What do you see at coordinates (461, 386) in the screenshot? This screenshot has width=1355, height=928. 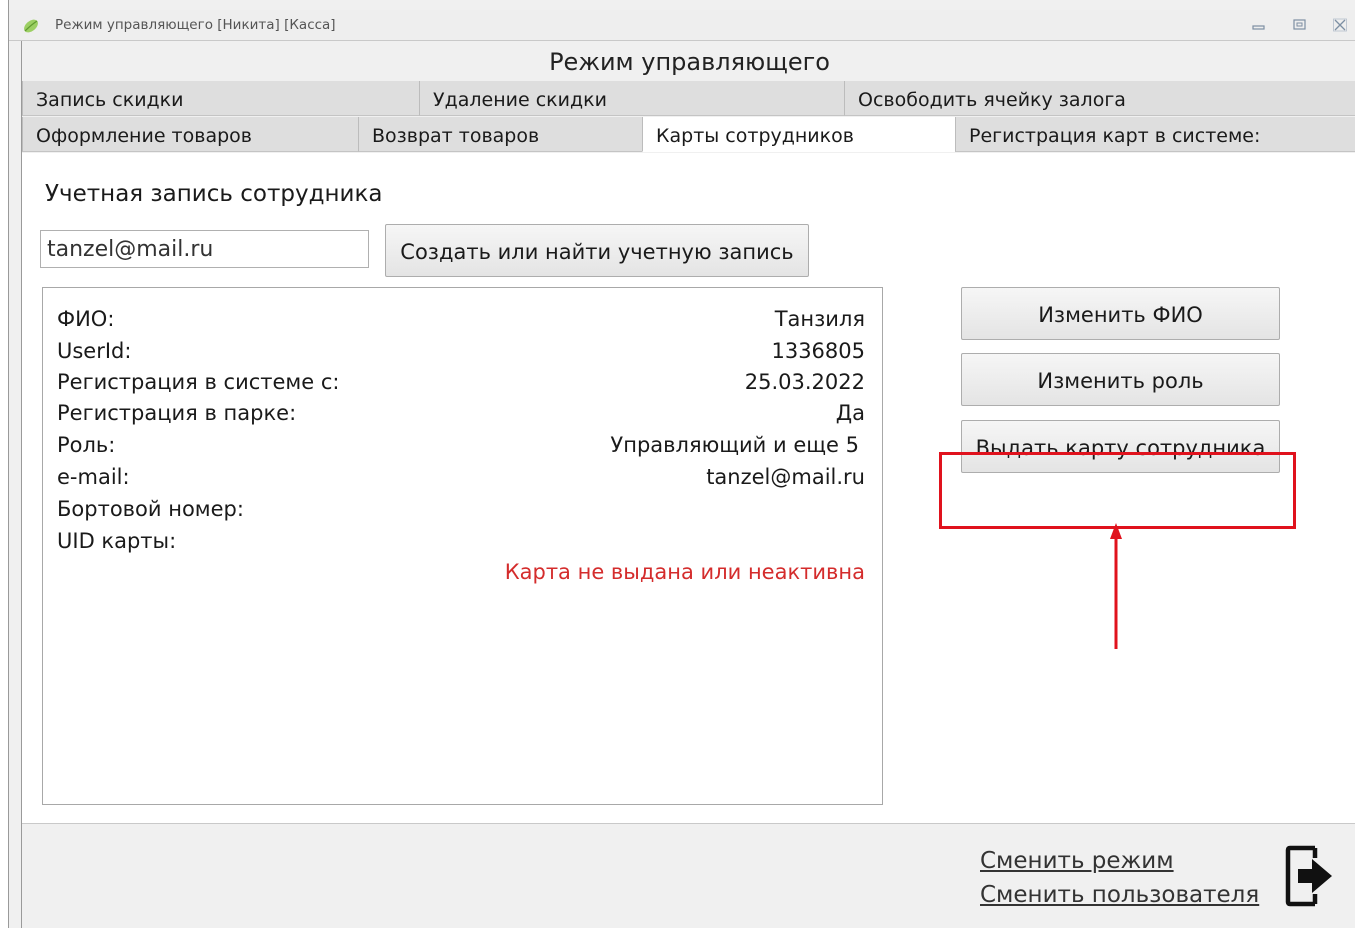 I see `info-row: Регистрация в системе с: 25.03.2022` at bounding box center [461, 386].